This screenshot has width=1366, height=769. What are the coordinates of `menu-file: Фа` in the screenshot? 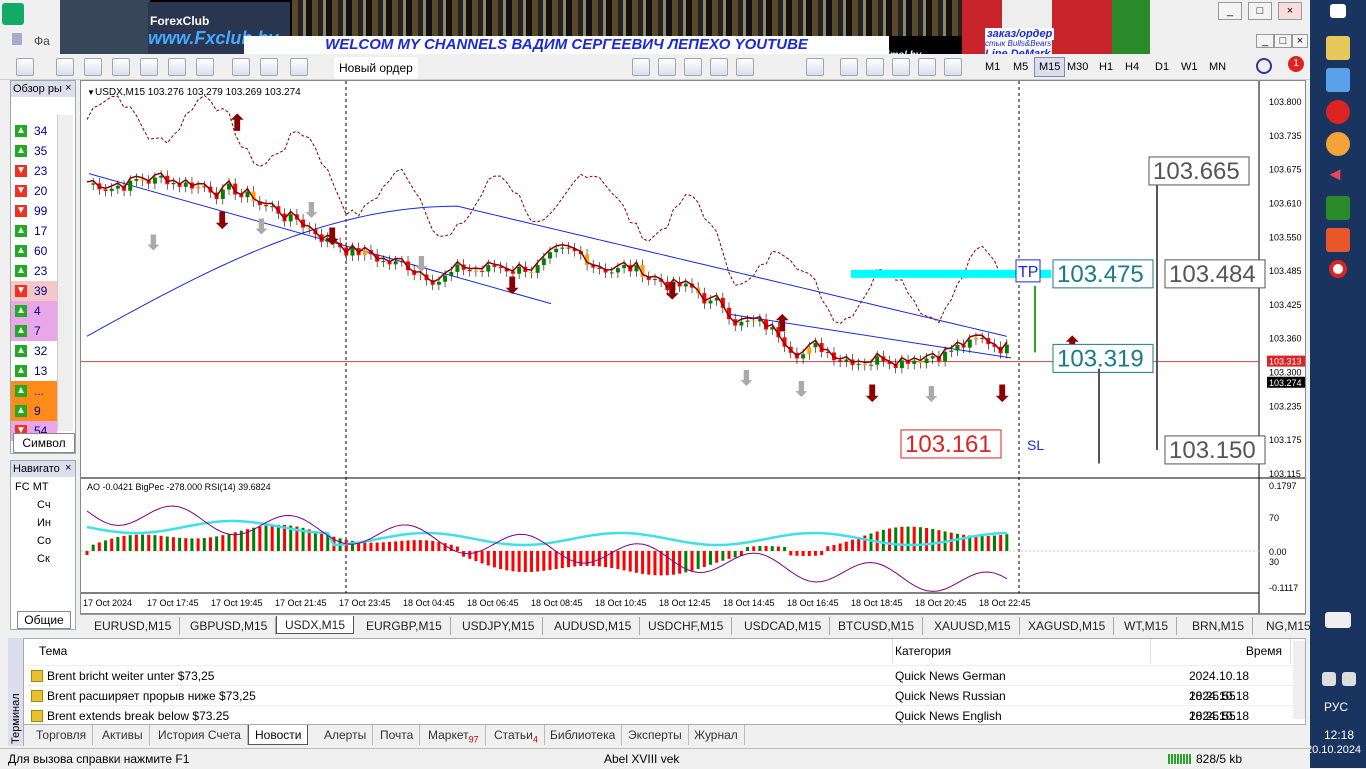 It's located at (42, 41).